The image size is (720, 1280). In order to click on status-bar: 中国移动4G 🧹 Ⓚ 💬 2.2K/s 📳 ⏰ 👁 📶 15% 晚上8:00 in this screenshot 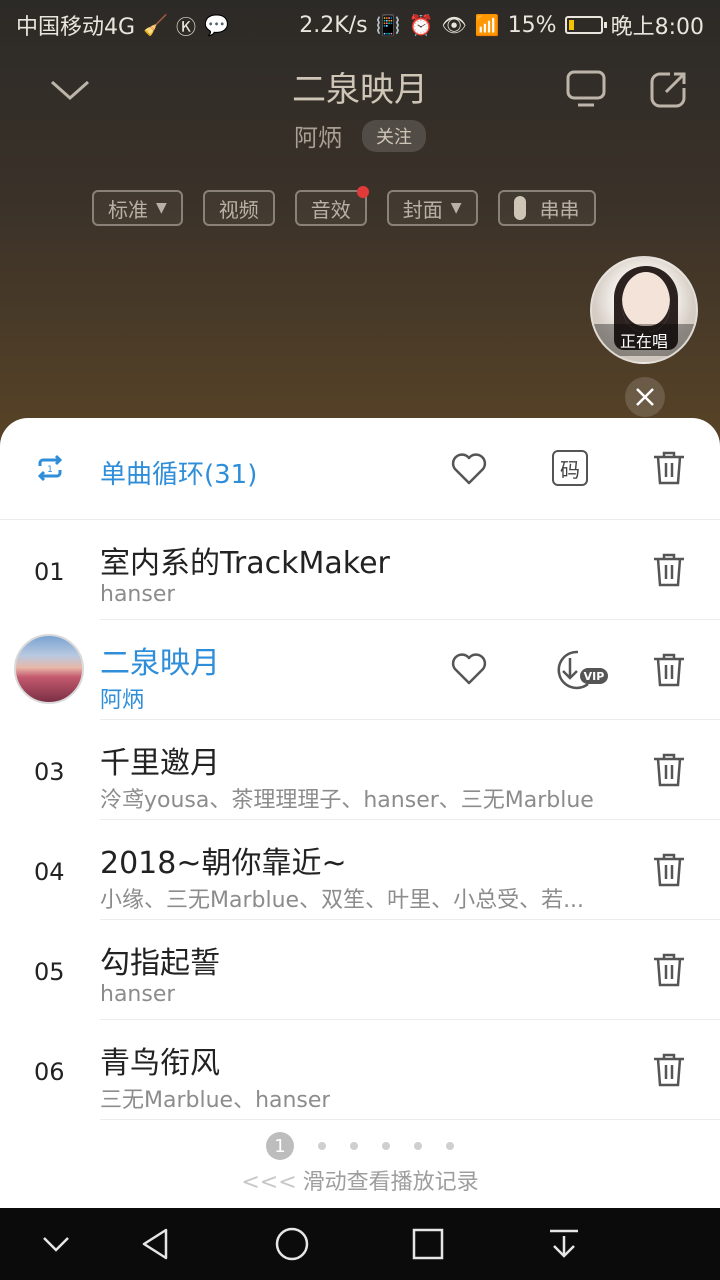, I will do `click(360, 25)`.